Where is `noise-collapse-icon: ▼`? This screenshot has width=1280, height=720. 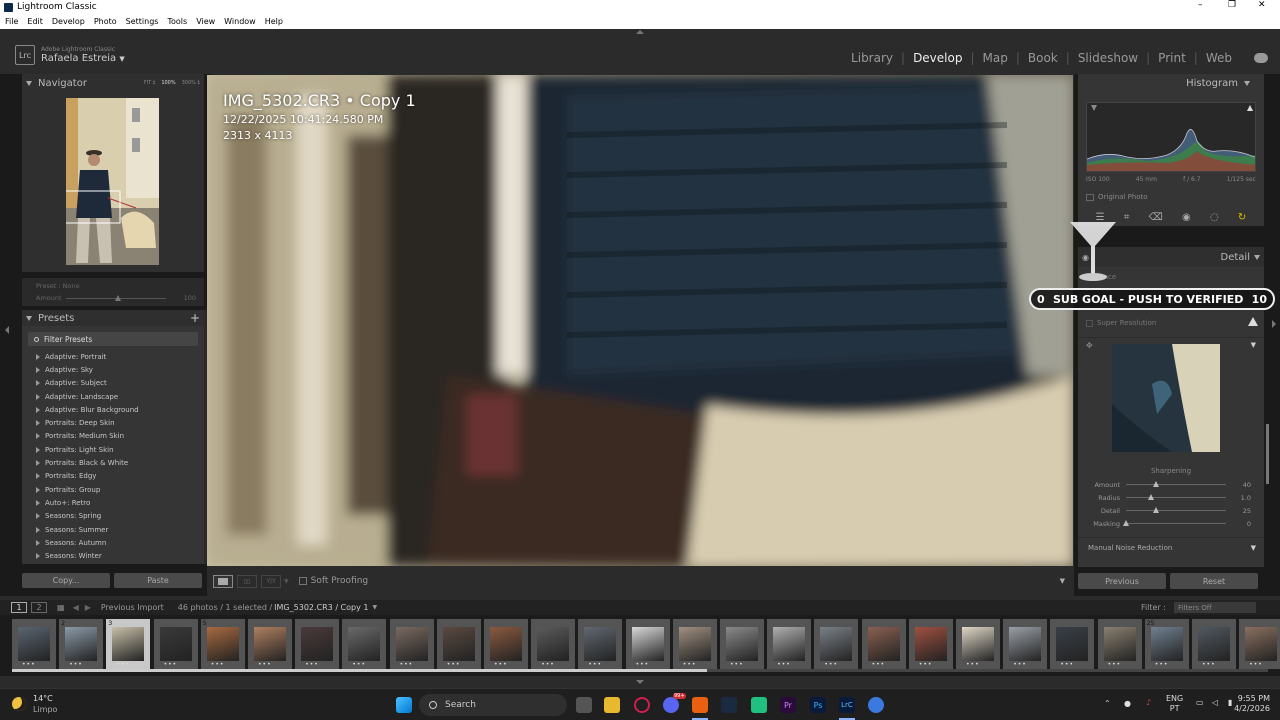 noise-collapse-icon: ▼ is located at coordinates (1253, 548).